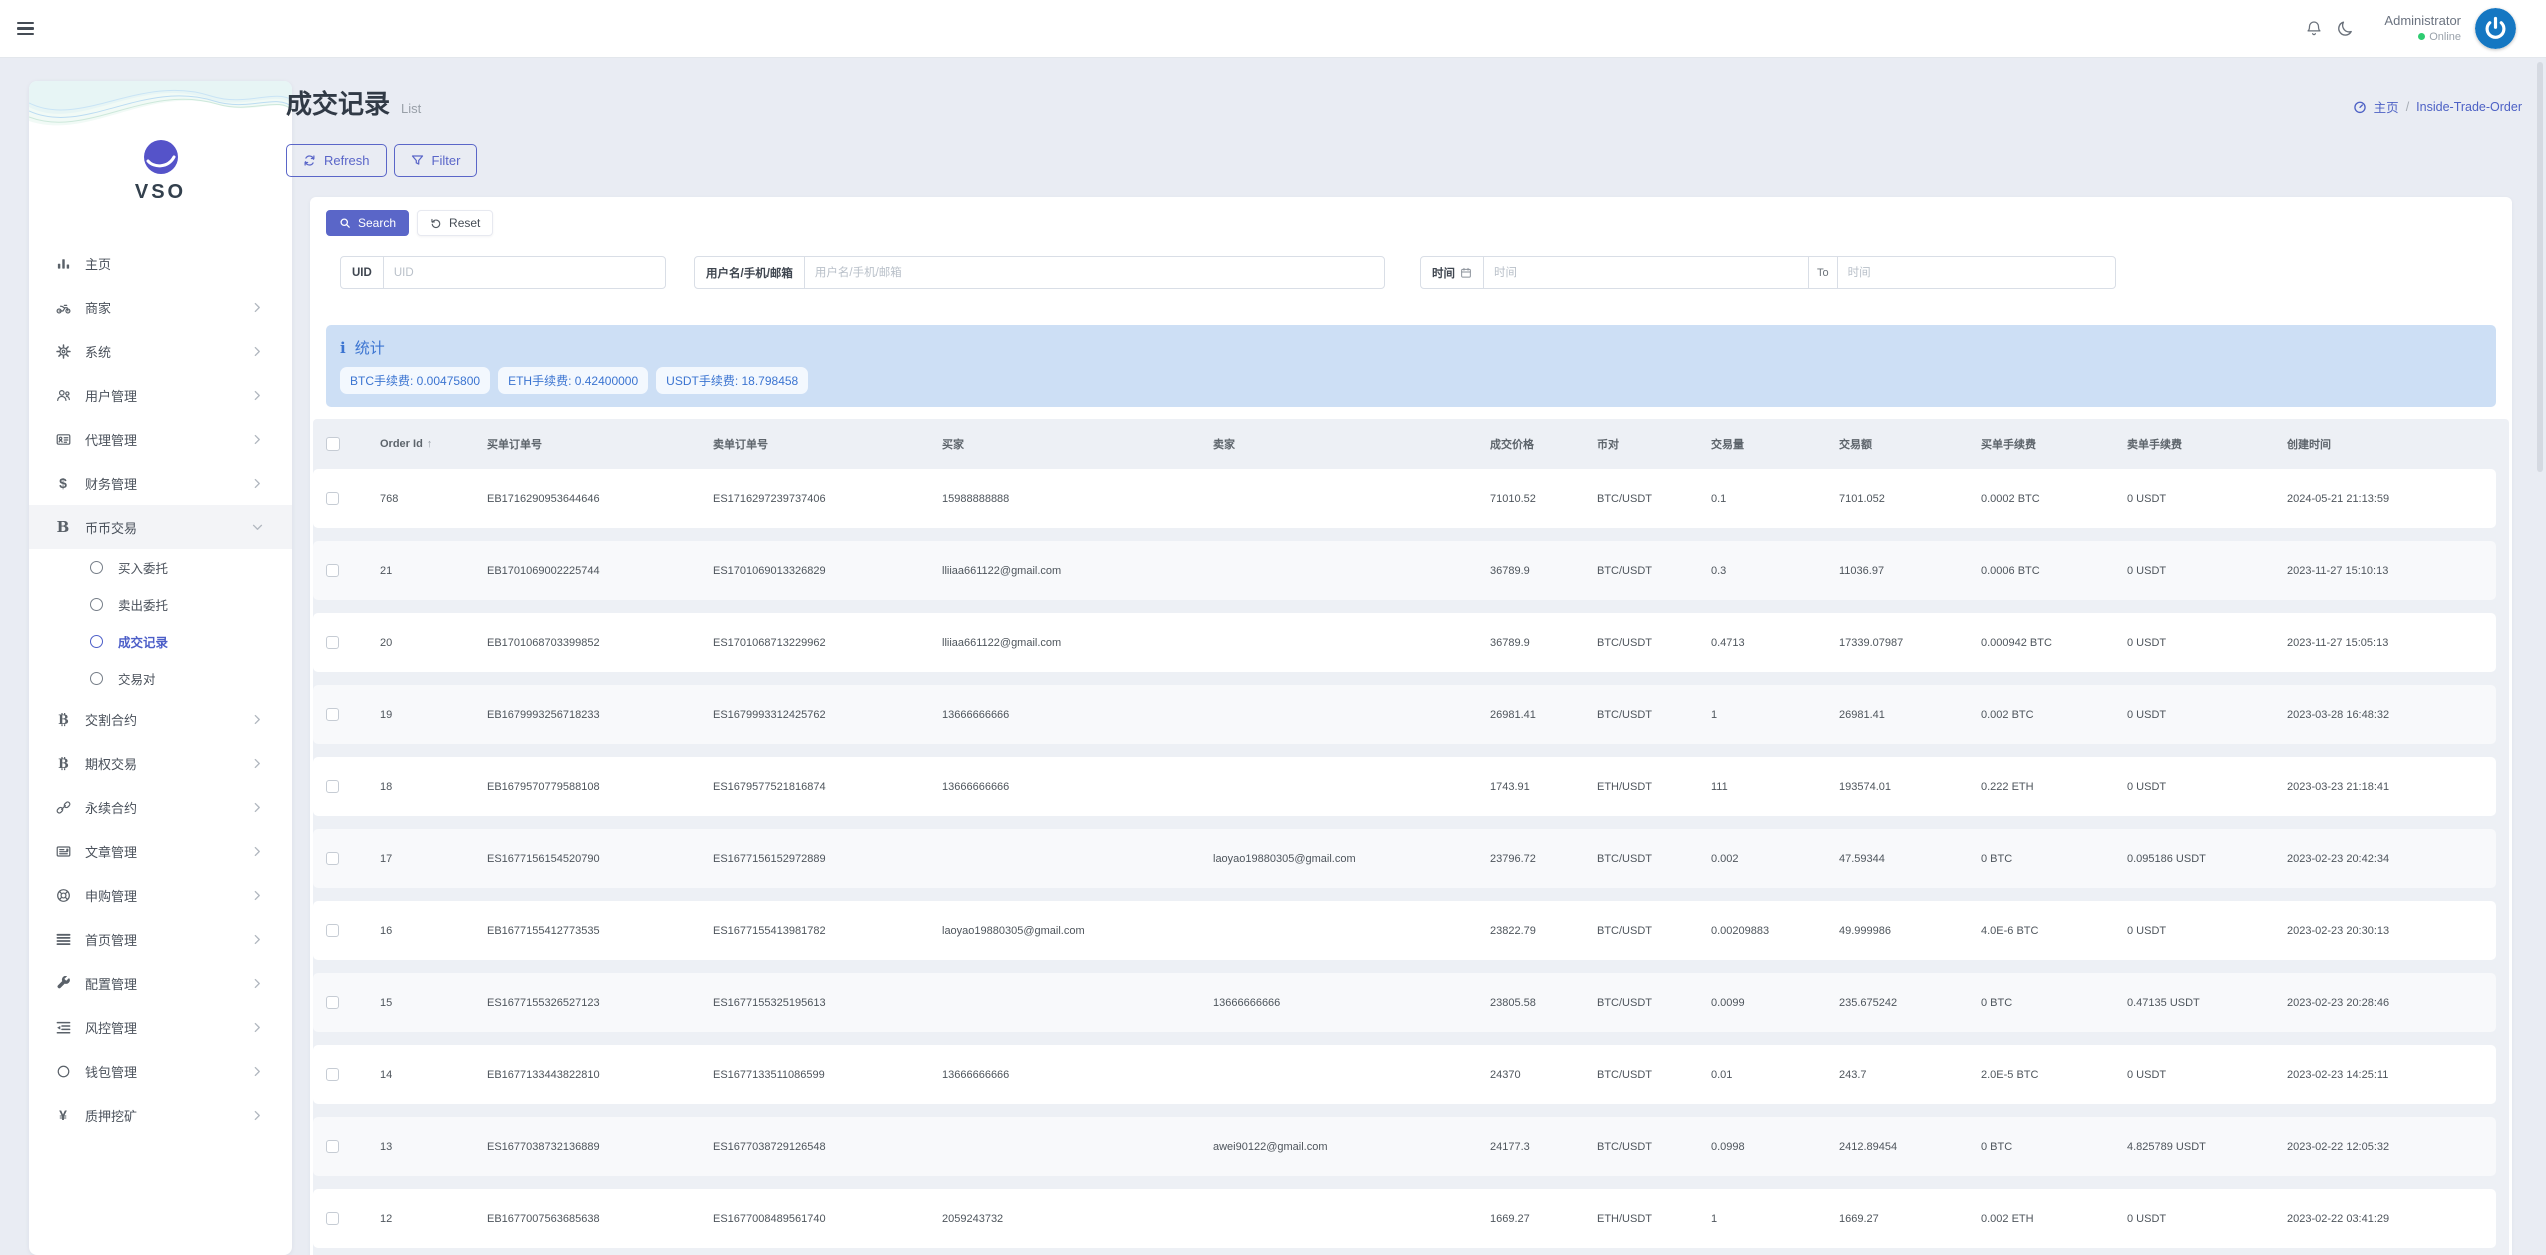 The height and width of the screenshot is (1255, 2546). Describe the element at coordinates (1351, 930) in the screenshot. I see `cell-seller` at that location.